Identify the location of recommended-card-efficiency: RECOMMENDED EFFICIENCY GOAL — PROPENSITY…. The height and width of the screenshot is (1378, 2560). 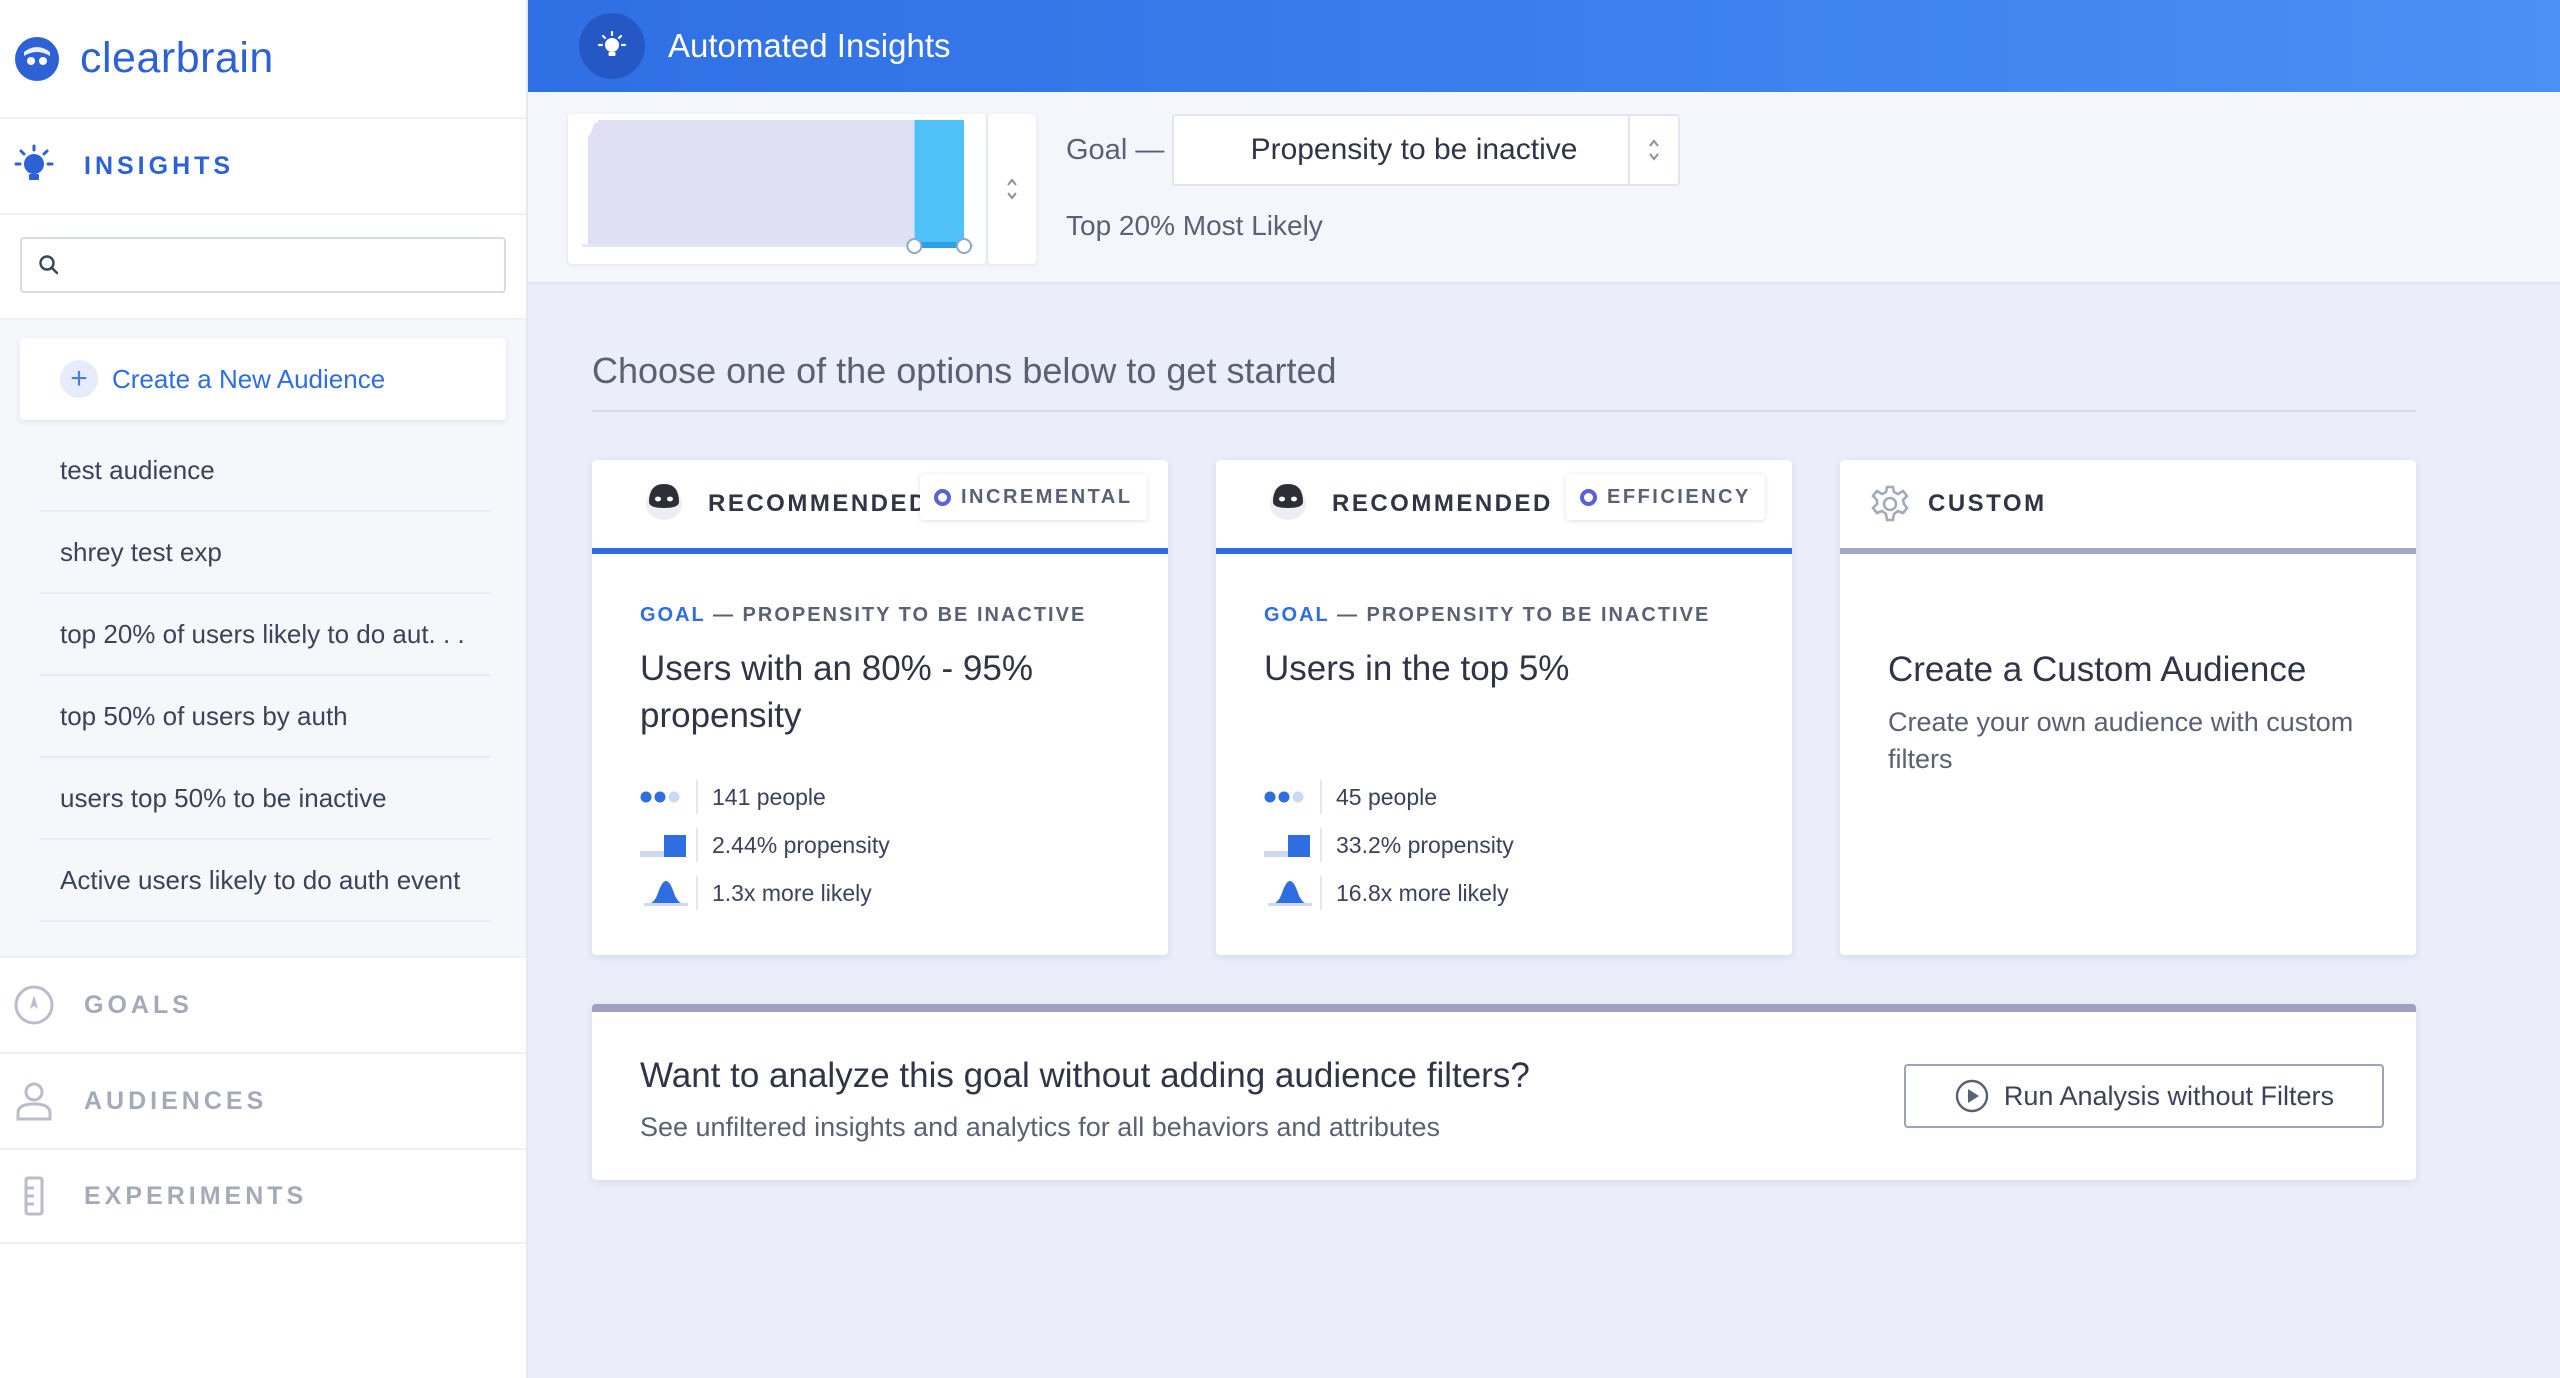
(1504, 707).